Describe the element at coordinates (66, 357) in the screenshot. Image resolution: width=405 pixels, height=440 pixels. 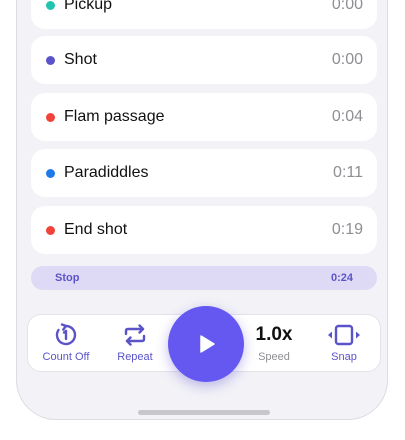
I see `count-off-label: Count Off` at that location.